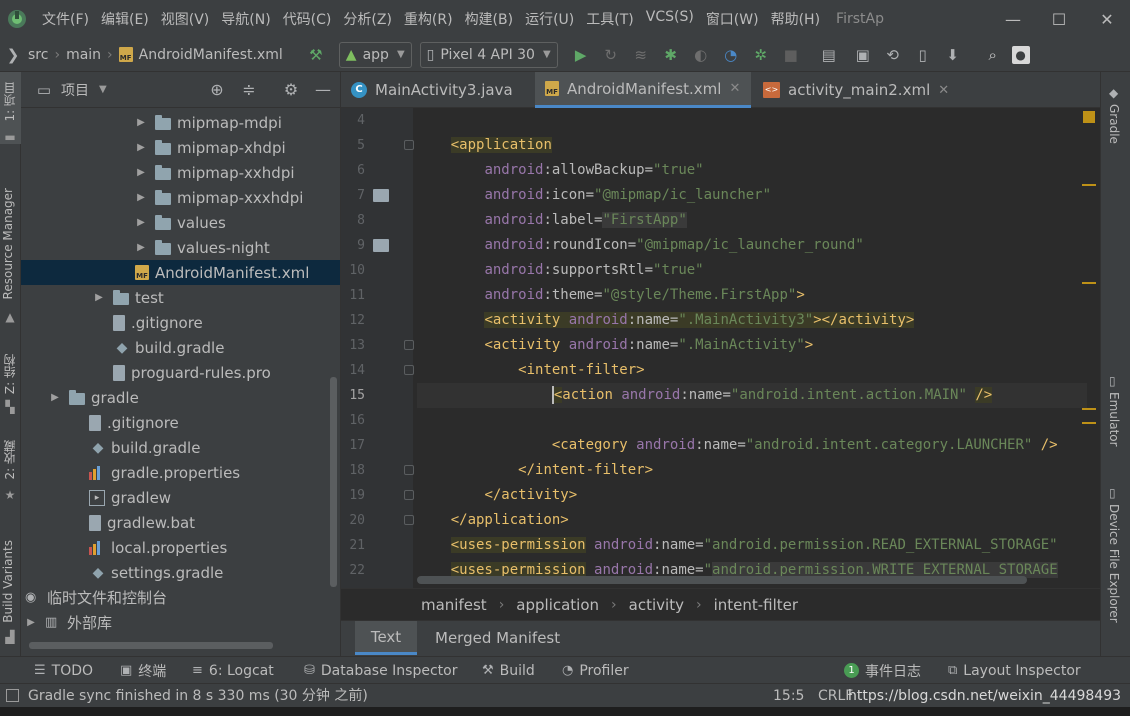  Describe the element at coordinates (180, 422) in the screenshot. I see `tree-item: .gitignore` at that location.